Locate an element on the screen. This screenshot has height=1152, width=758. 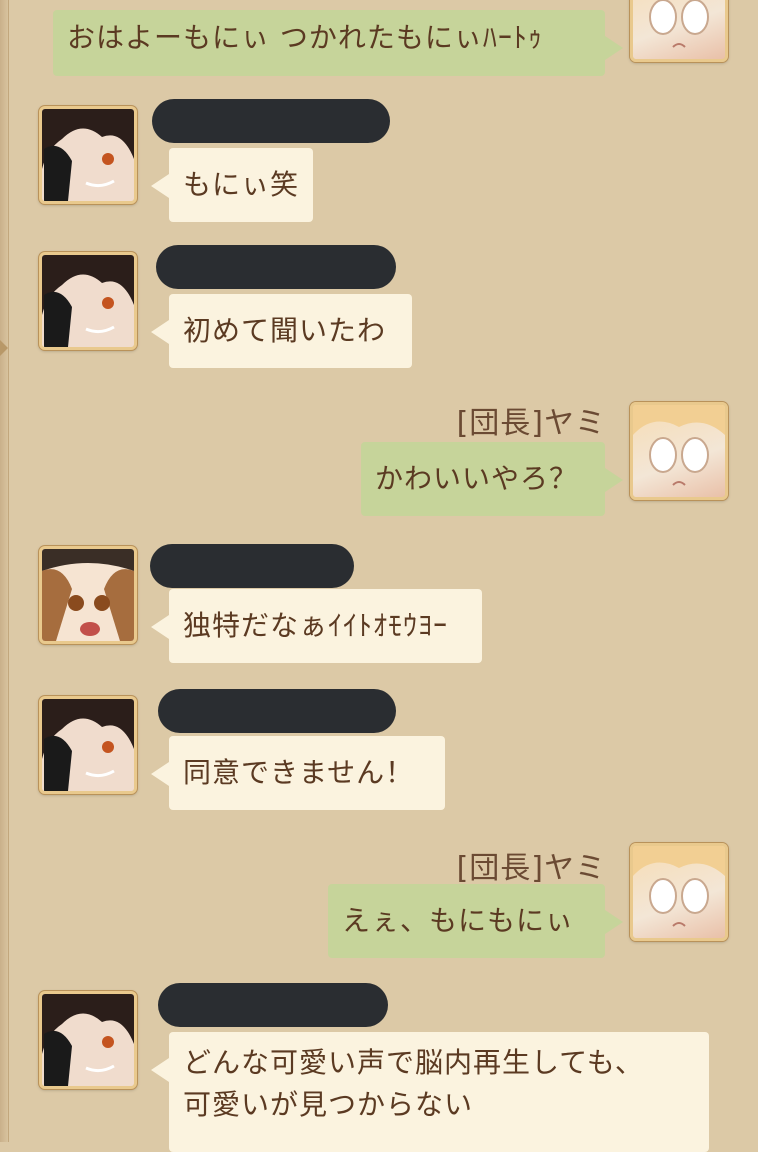
message-bubble: 初めて聞いたわ is located at coordinates (281, 331).